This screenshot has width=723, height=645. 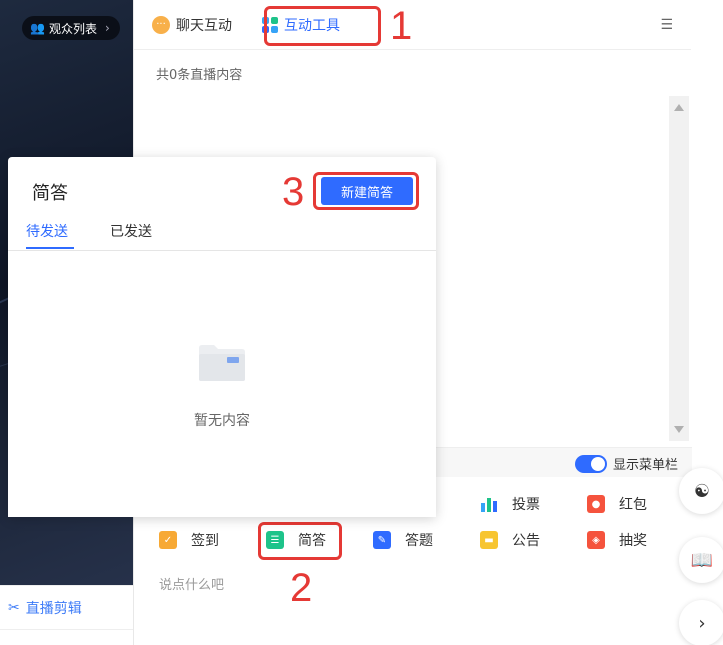 What do you see at coordinates (489, 540) in the screenshot?
I see `notice-icon: ▬` at bounding box center [489, 540].